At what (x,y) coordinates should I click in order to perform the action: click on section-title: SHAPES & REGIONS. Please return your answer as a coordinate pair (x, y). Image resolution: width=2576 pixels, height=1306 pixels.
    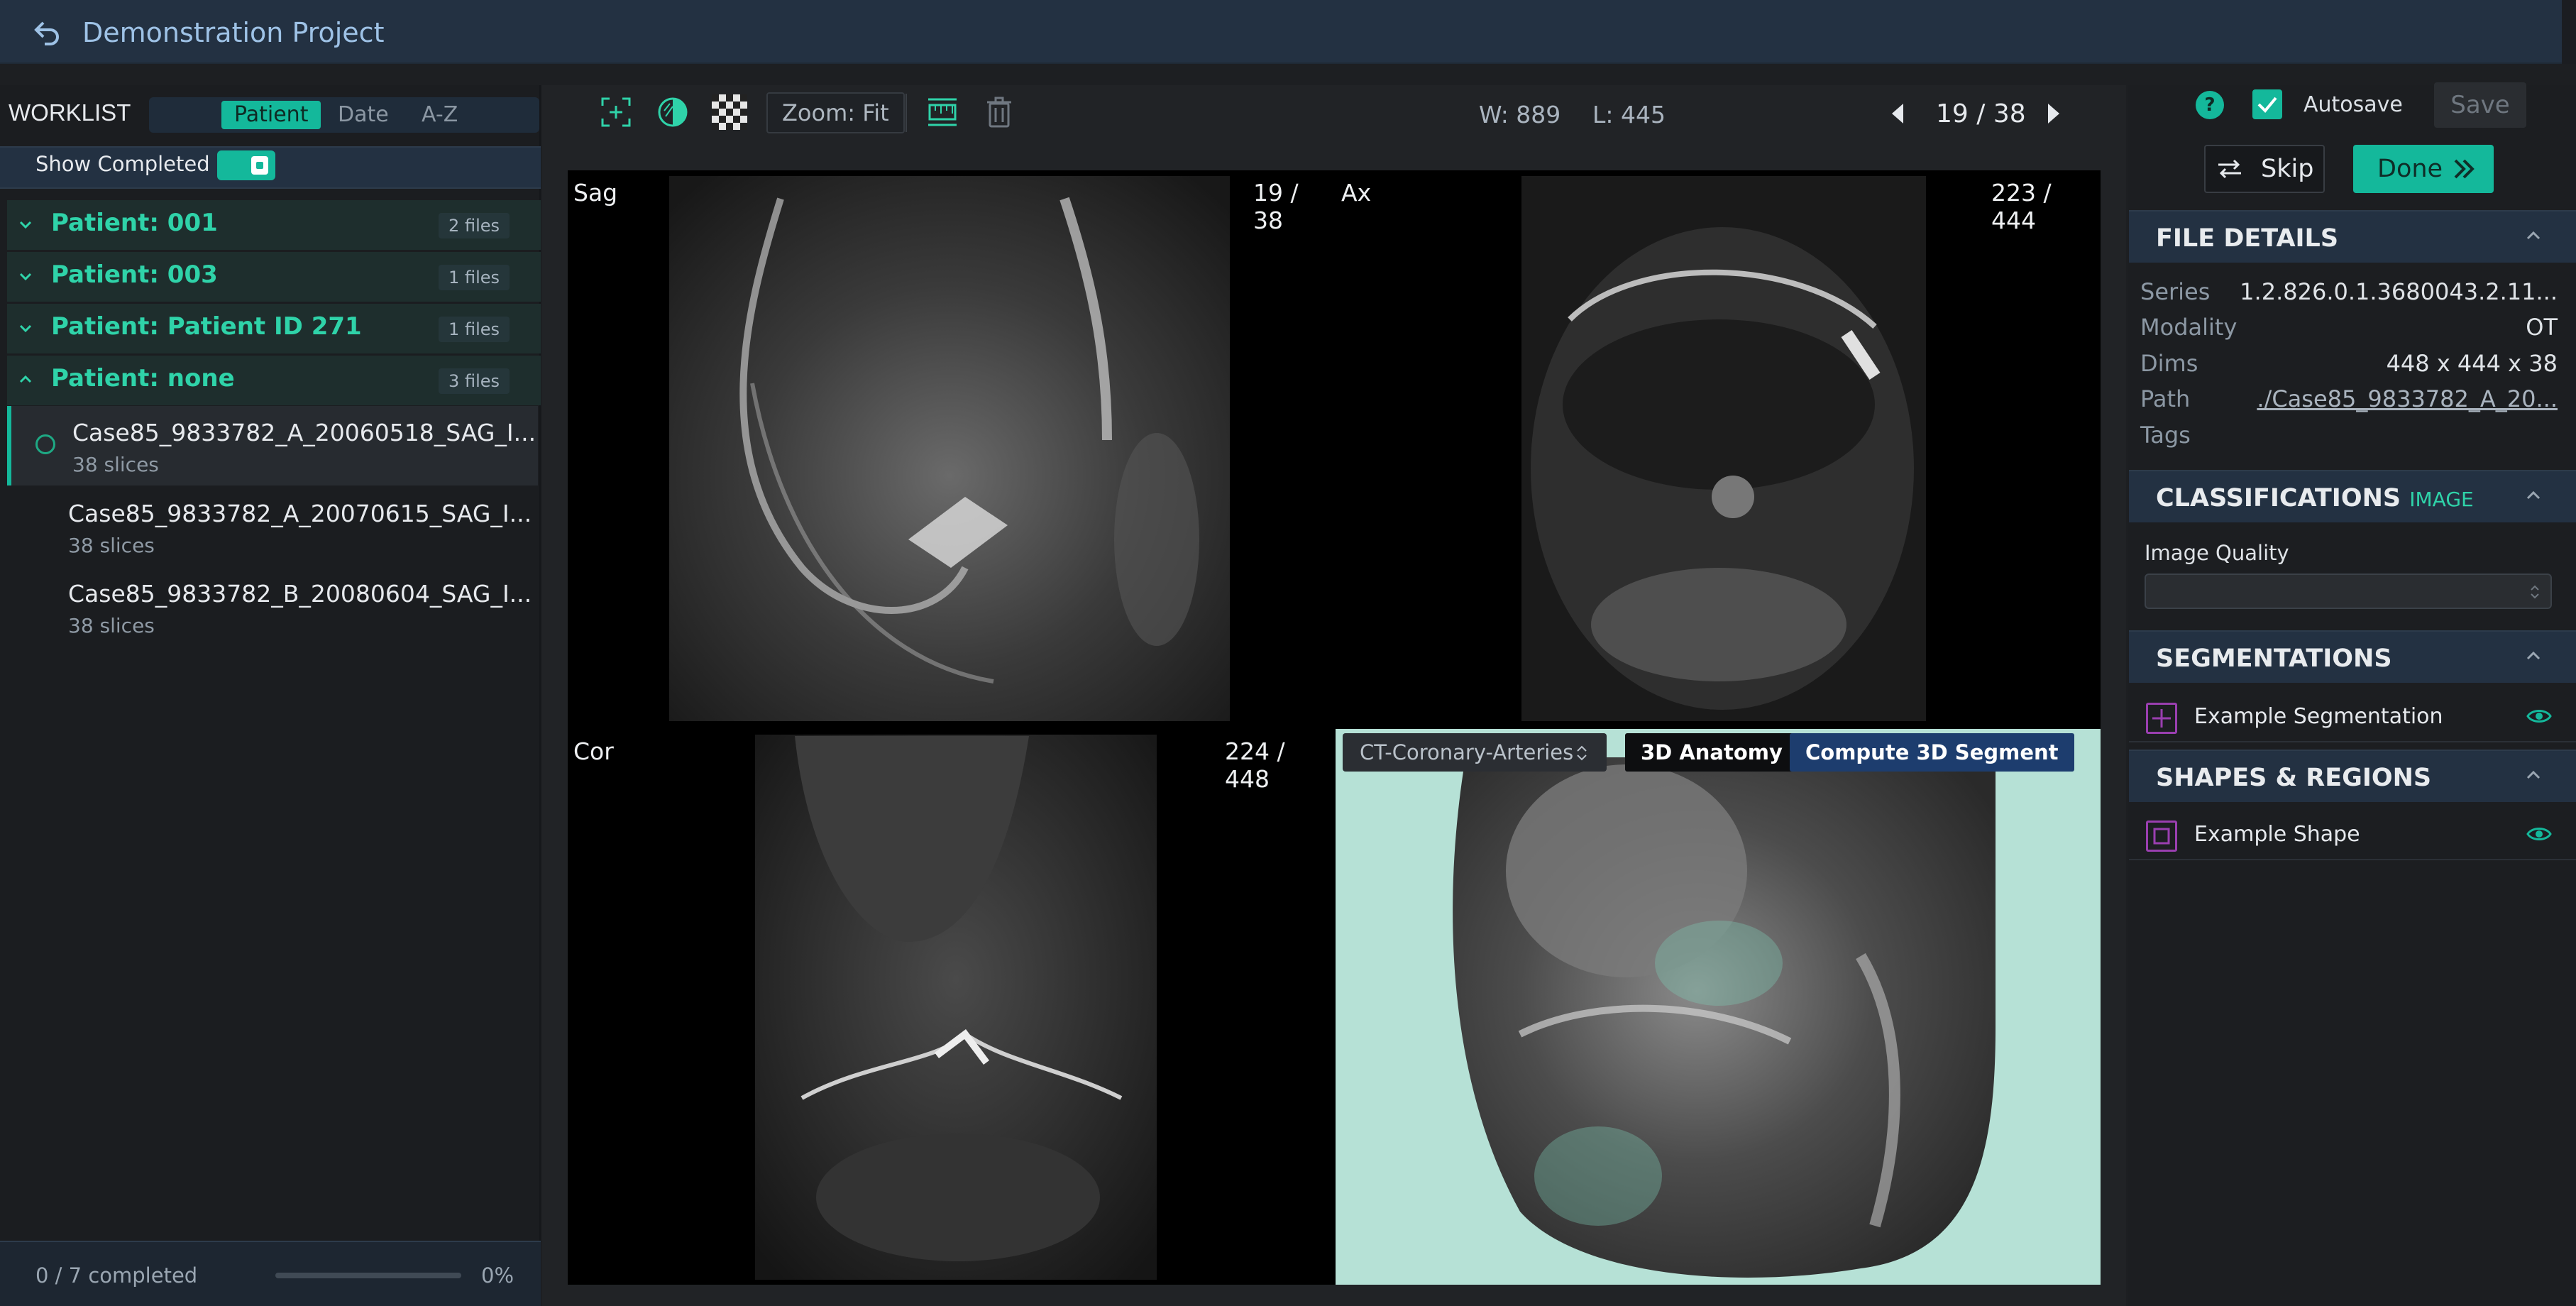
    Looking at the image, I should click on (2294, 778).